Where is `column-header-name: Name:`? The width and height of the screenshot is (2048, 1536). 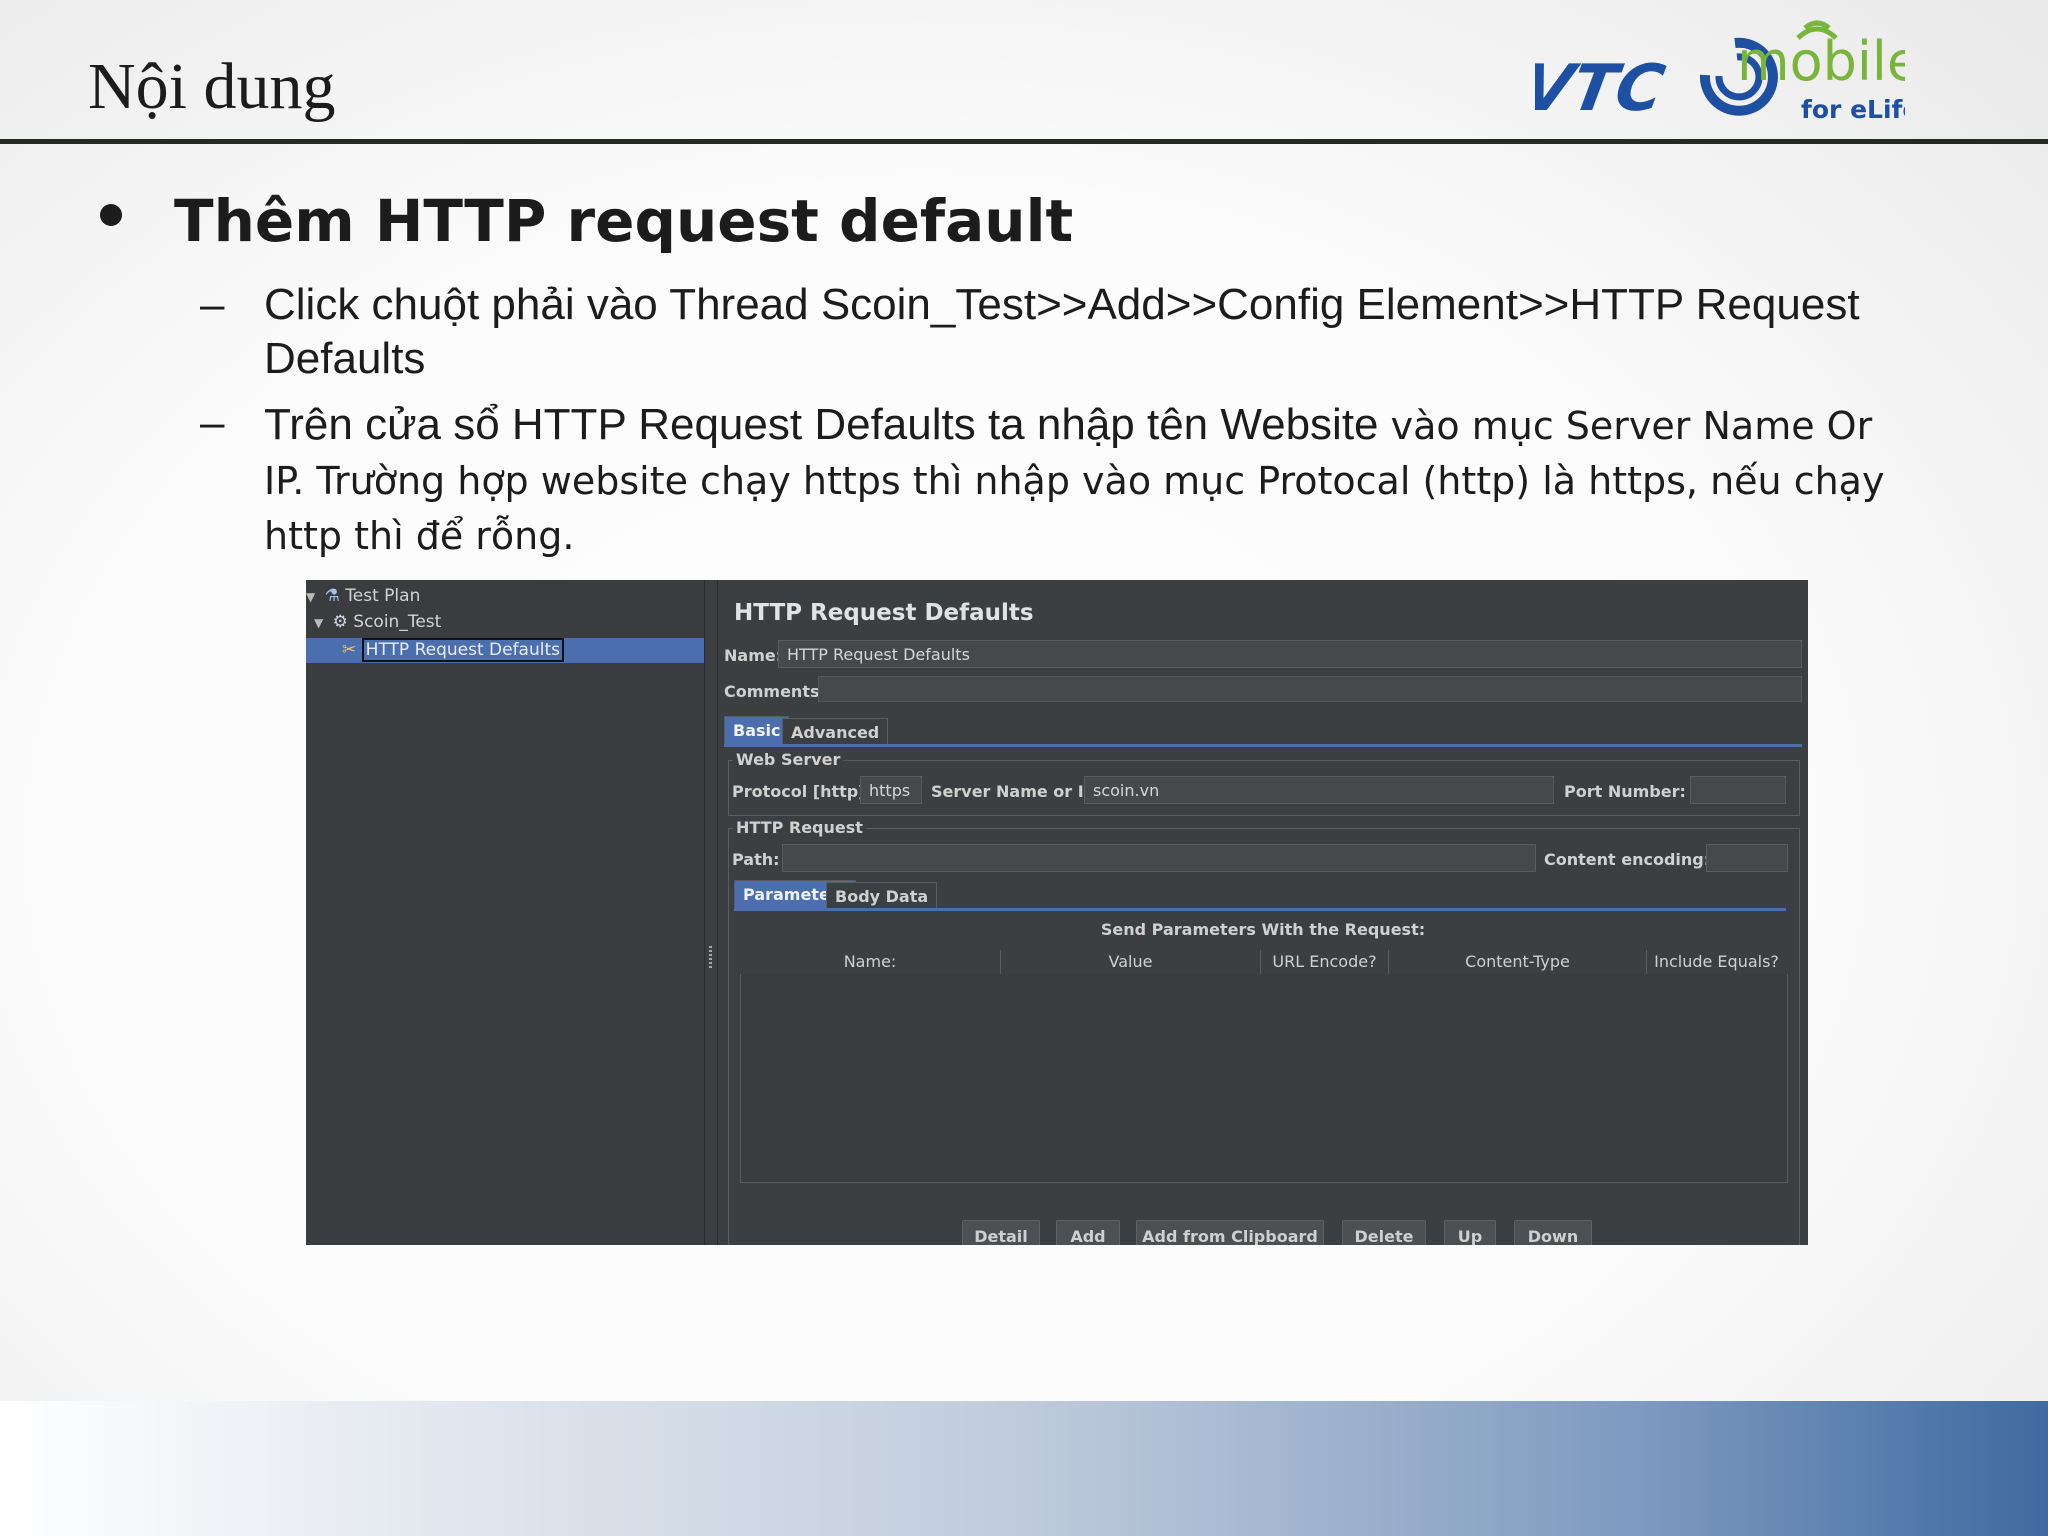 column-header-name: Name: is located at coordinates (870, 962).